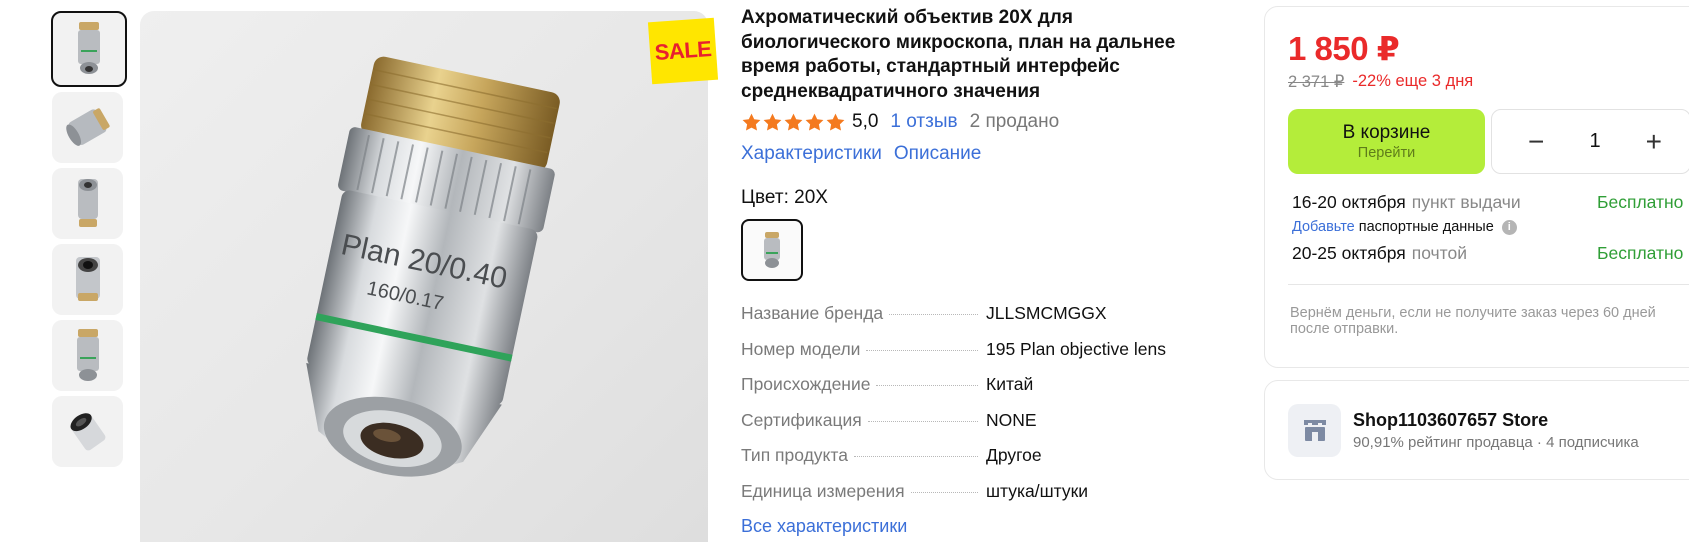  I want to click on color-label: Цвет: 20X, so click(784, 197).